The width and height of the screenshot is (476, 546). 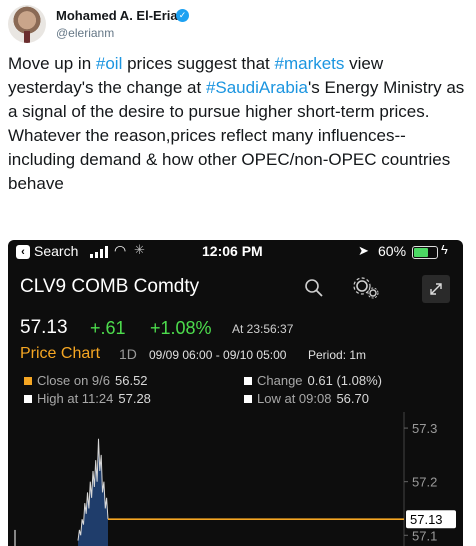 I want to click on y-tick-label: 57.1, so click(x=424, y=535).